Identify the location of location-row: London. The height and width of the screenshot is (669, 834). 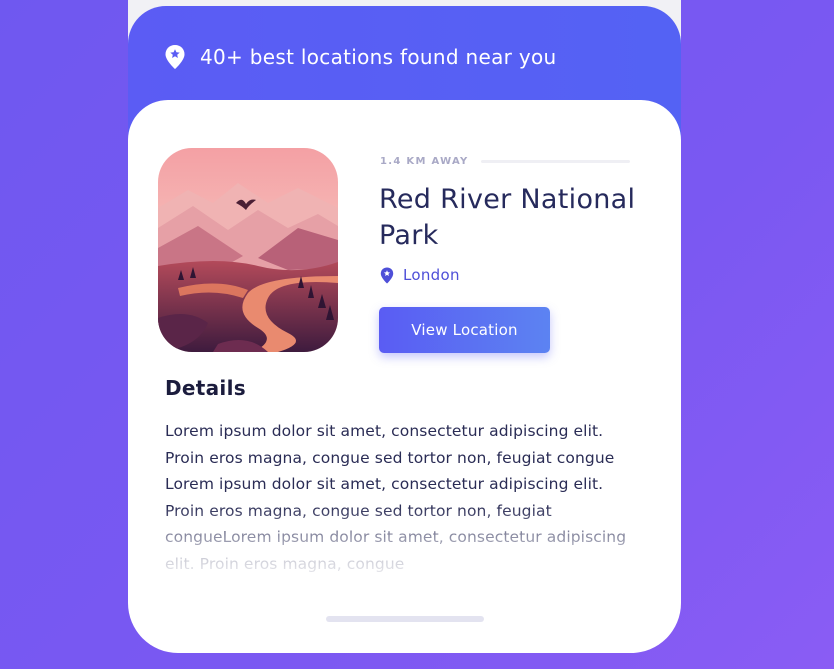
(420, 275).